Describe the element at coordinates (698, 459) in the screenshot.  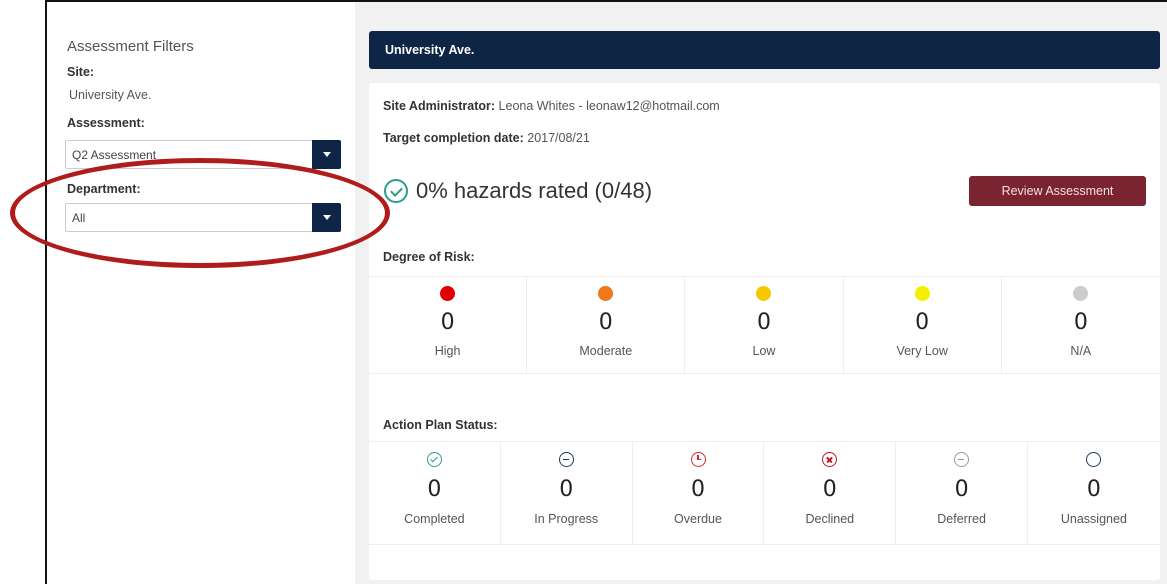
I see `clock-icon` at that location.